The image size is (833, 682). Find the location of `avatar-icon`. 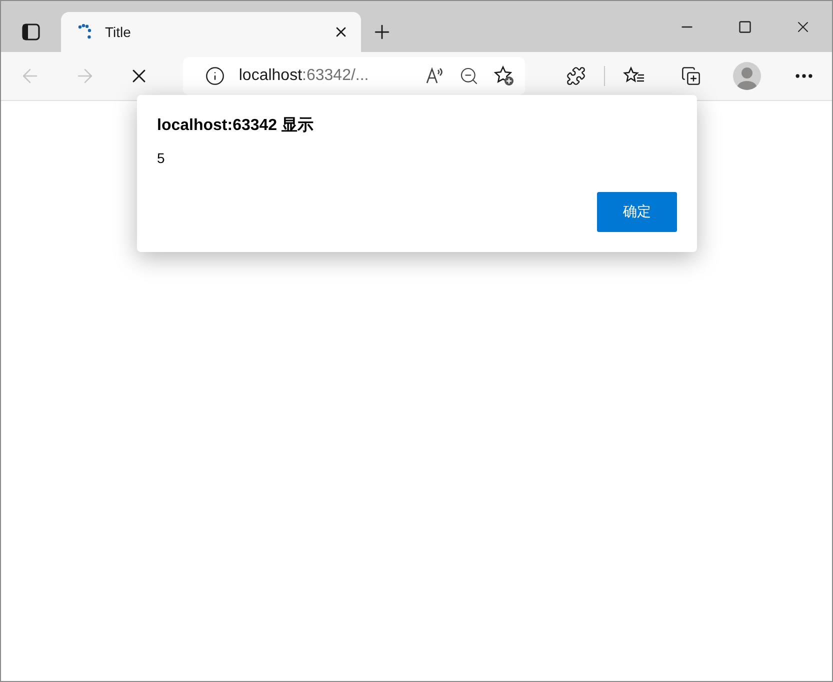

avatar-icon is located at coordinates (747, 76).